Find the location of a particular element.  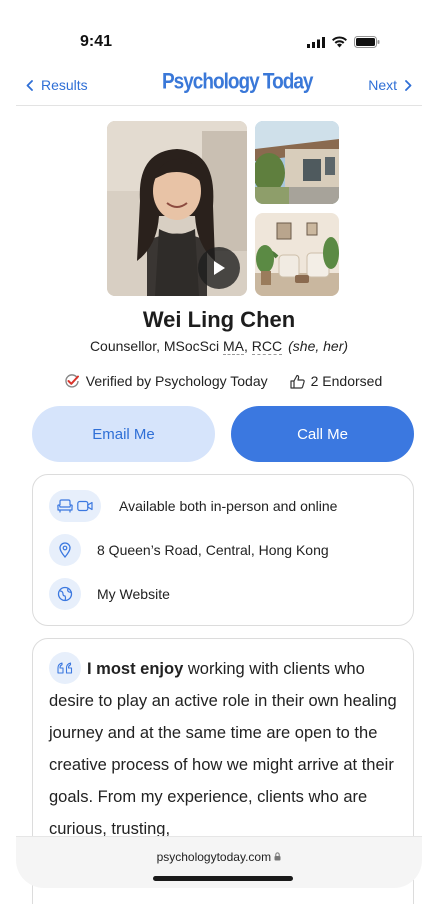

back-label: Results is located at coordinates (64, 85).